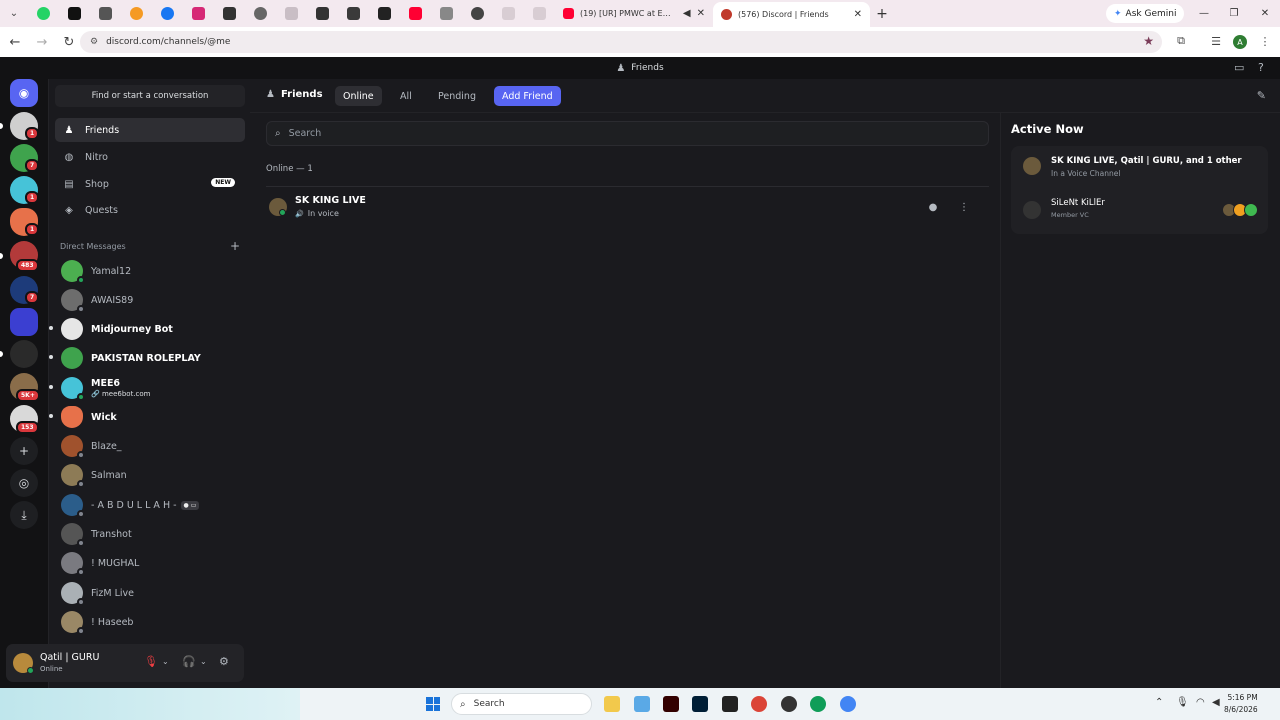 Image resolution: width=1280 pixels, height=720 pixels. Describe the element at coordinates (406, 96) in the screenshot. I see `tab-all: All` at that location.